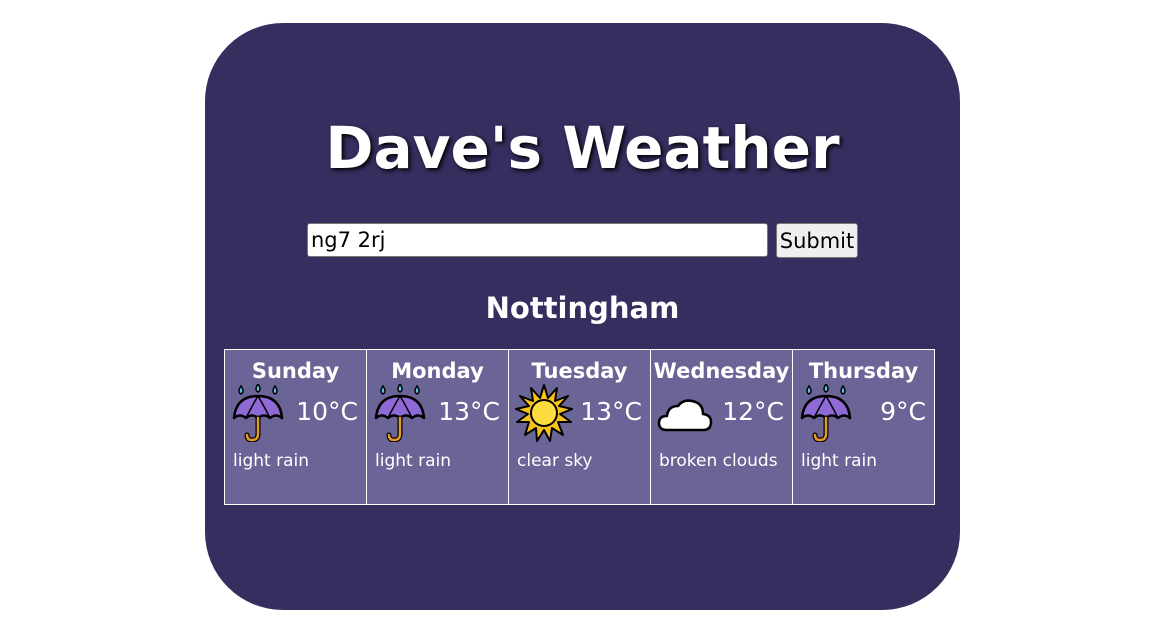 Image resolution: width=1166 pixels, height=640 pixels. What do you see at coordinates (582, 148) in the screenshot?
I see `page-title: Dave's Weather` at bounding box center [582, 148].